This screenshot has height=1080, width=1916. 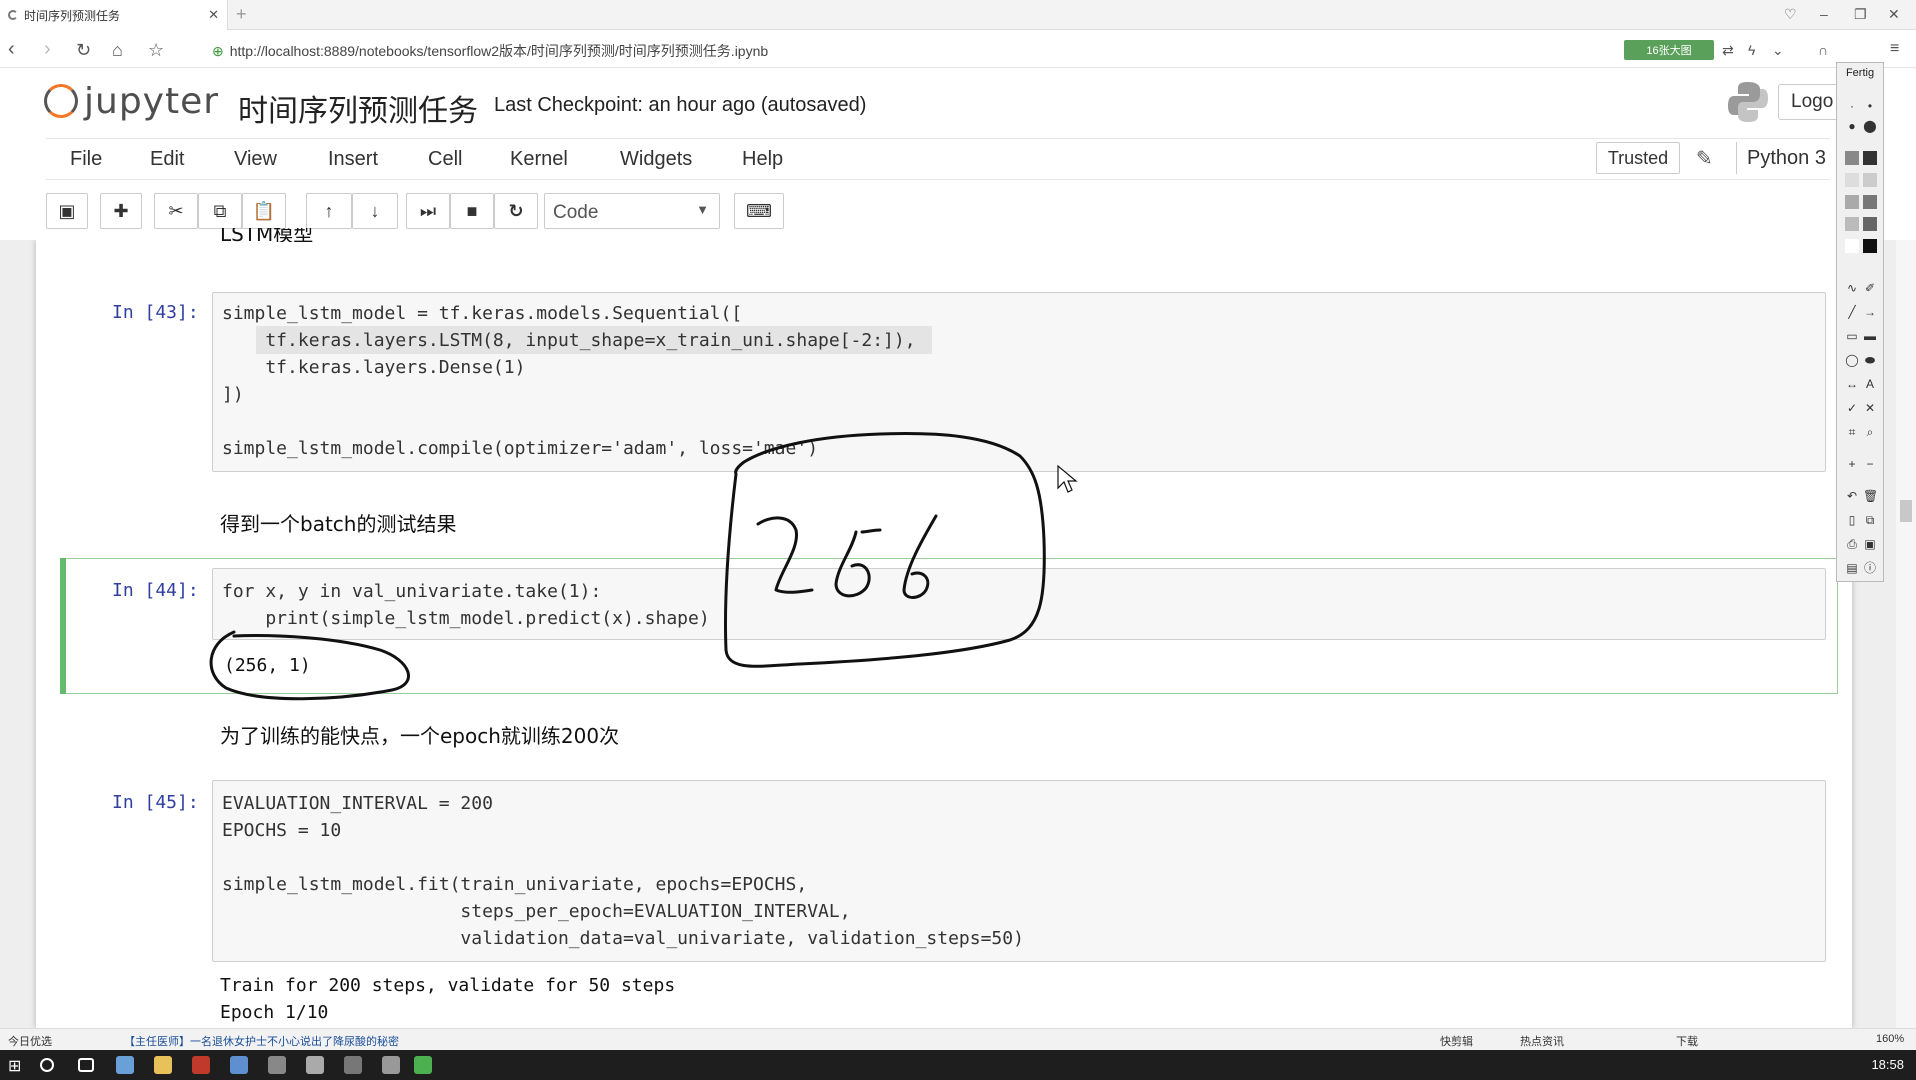 What do you see at coordinates (1728, 50) in the screenshot?
I see `share-icon: ⇄` at bounding box center [1728, 50].